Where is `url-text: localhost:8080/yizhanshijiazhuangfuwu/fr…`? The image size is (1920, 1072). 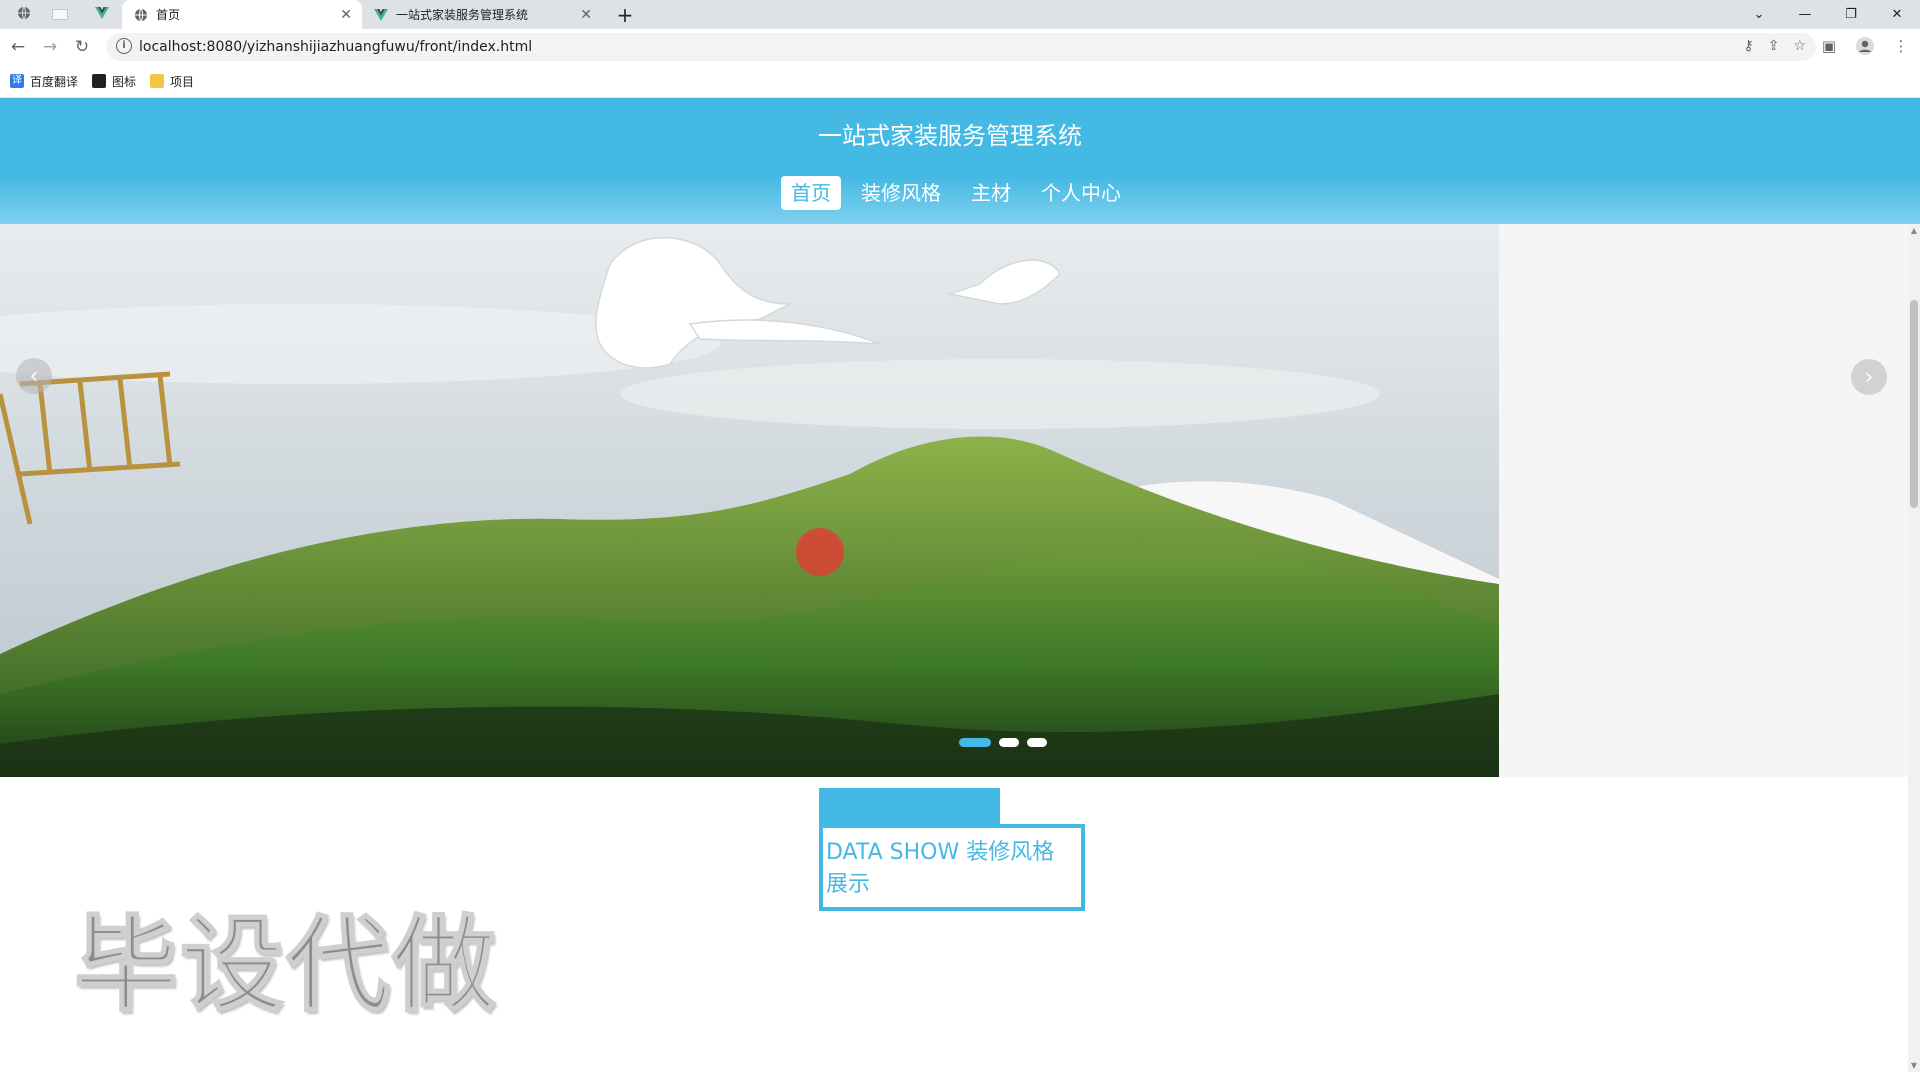
url-text: localhost:8080/yizhanshijiazhuangfuwu/fr… is located at coordinates (336, 47).